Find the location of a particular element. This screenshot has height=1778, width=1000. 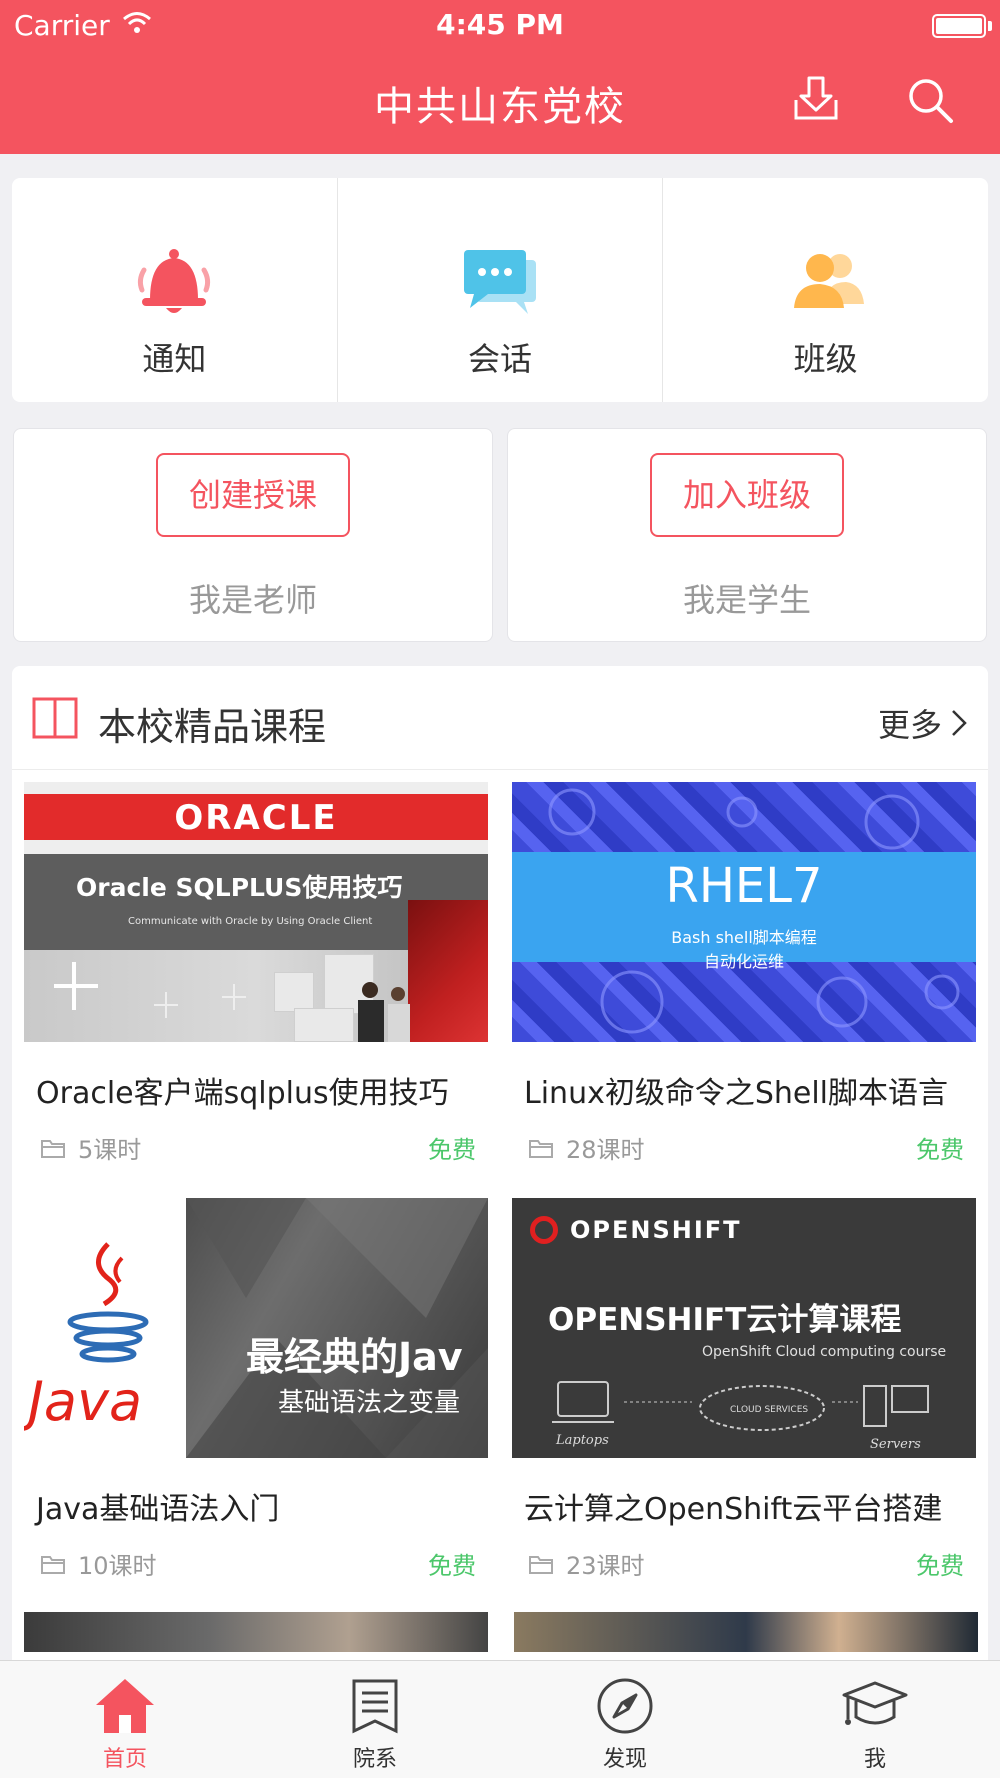

tab-home: 首页 is located at coordinates (125, 1719).